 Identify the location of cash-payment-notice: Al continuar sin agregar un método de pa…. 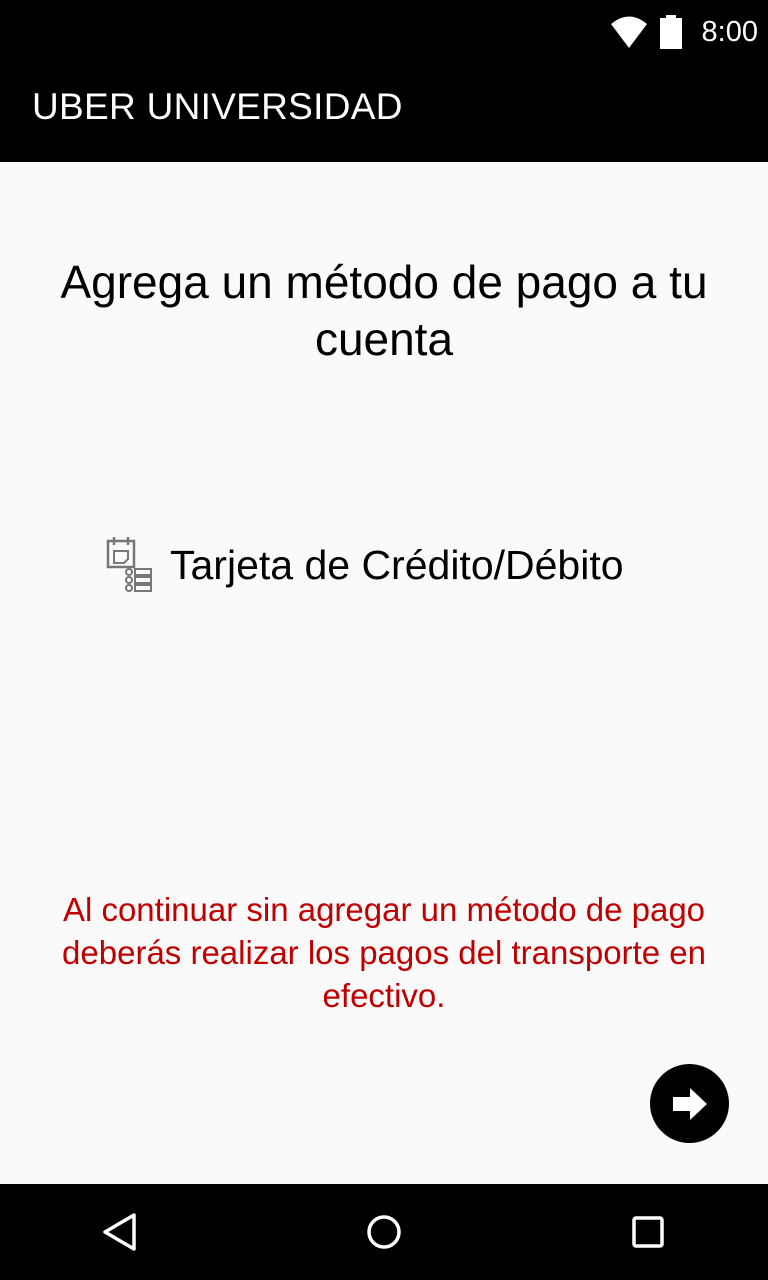
(384, 952).